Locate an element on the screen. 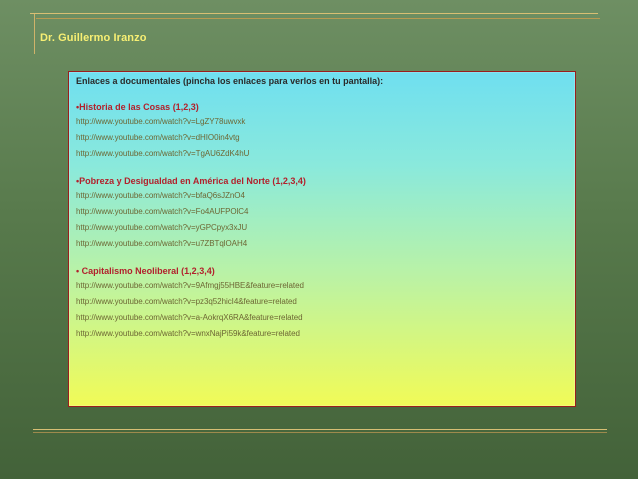 The height and width of the screenshot is (479, 638). top-decorative-line is located at coordinates (314, 13).